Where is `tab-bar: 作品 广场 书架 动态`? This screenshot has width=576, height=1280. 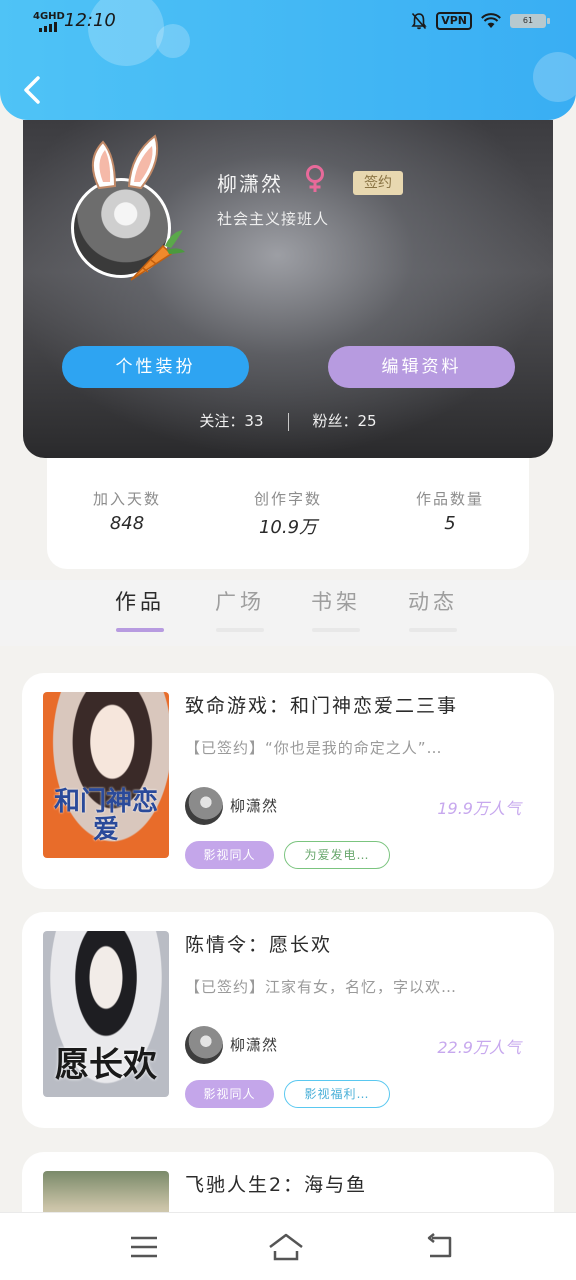
tab-bar: 作品 广场 书架 动态 is located at coordinates (288, 613).